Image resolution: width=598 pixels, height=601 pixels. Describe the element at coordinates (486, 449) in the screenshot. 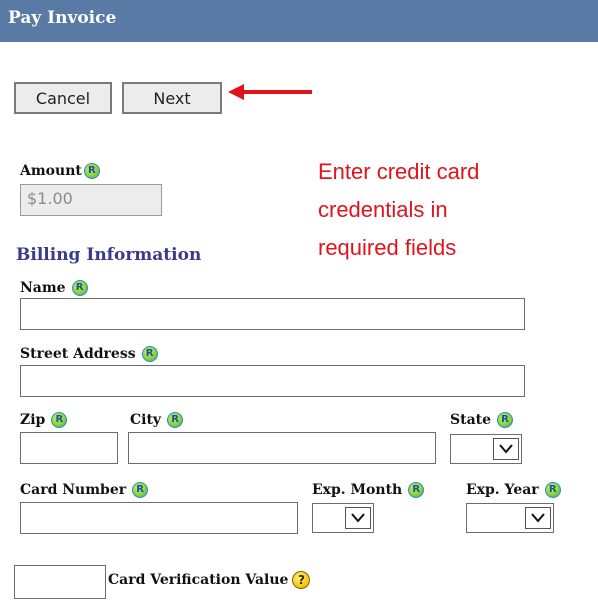

I see `state-select` at that location.